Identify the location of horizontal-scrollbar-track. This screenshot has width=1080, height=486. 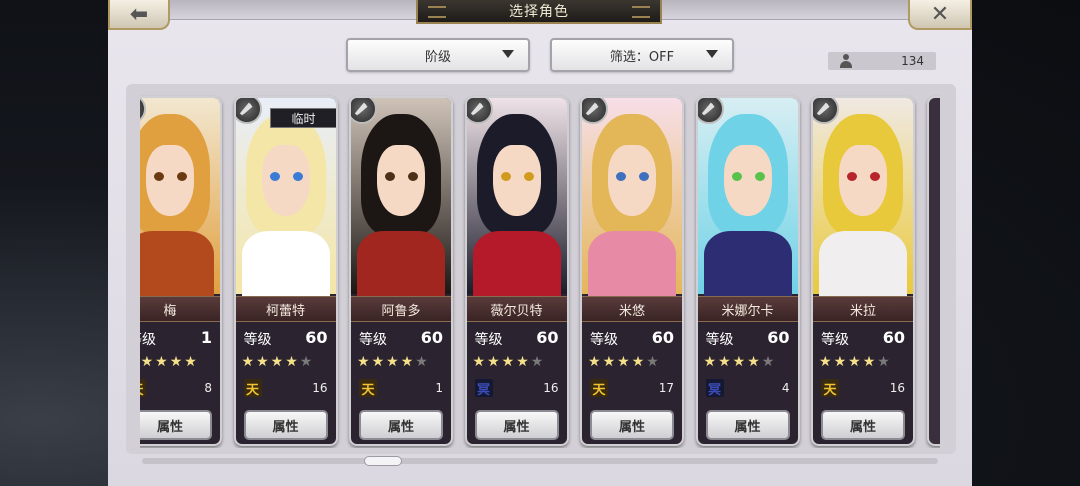
(540, 461).